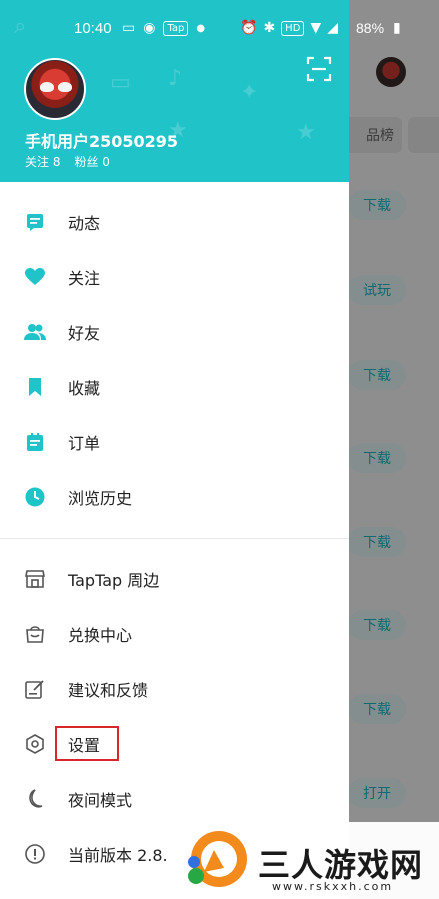 The width and height of the screenshot is (439, 899). I want to click on menu-label: 当前版本 2.8., so click(118, 855).